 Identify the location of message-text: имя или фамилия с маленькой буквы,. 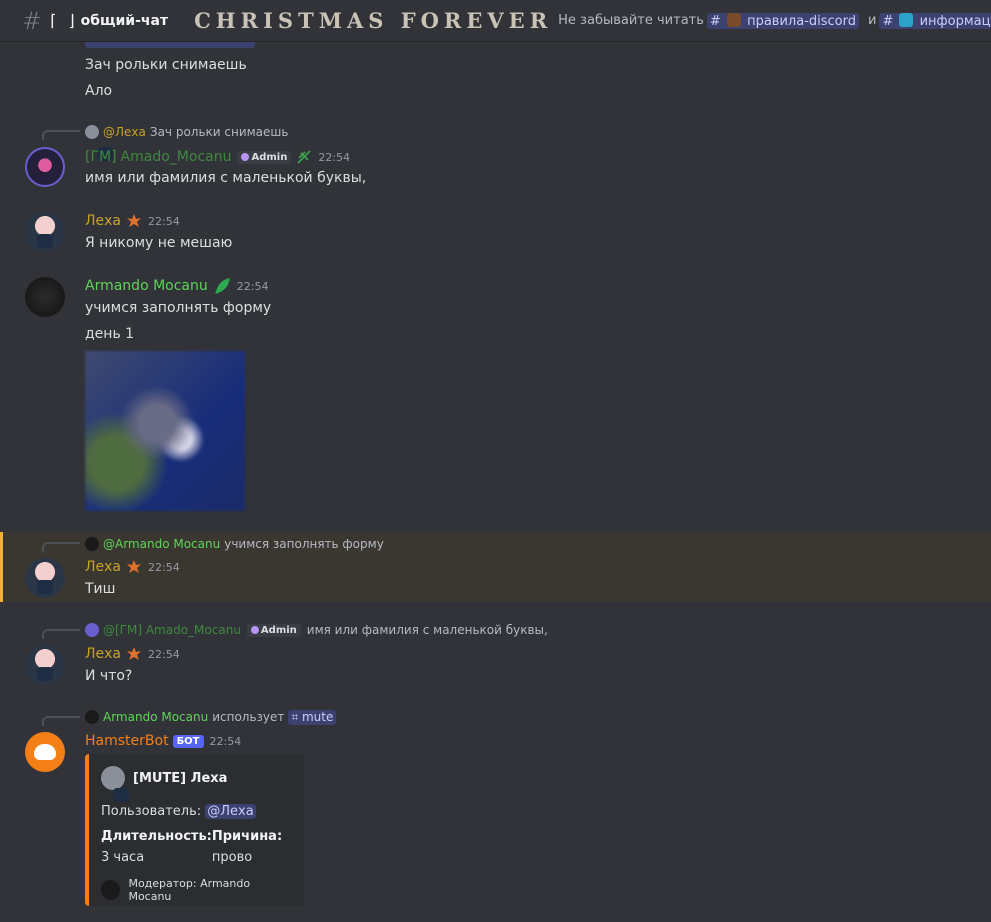
(226, 178).